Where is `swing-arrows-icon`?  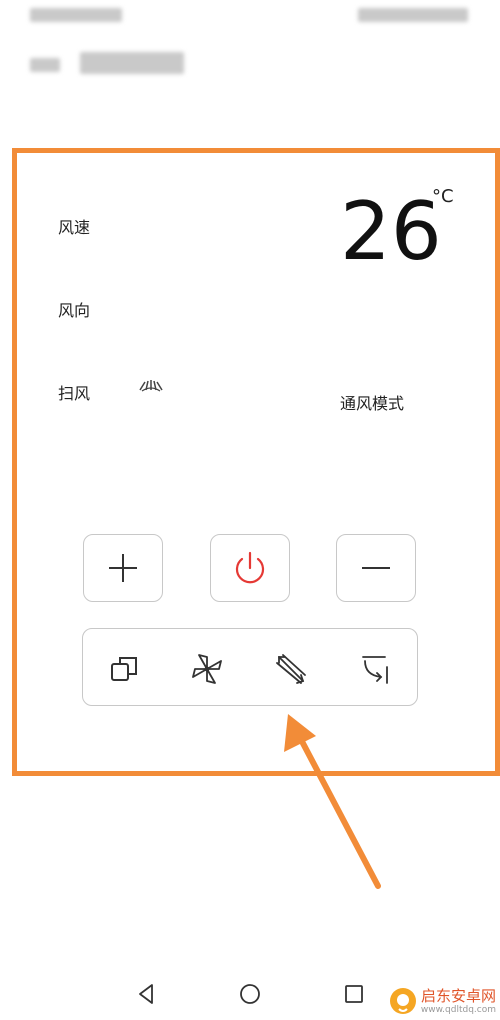 swing-arrows-icon is located at coordinates (291, 669).